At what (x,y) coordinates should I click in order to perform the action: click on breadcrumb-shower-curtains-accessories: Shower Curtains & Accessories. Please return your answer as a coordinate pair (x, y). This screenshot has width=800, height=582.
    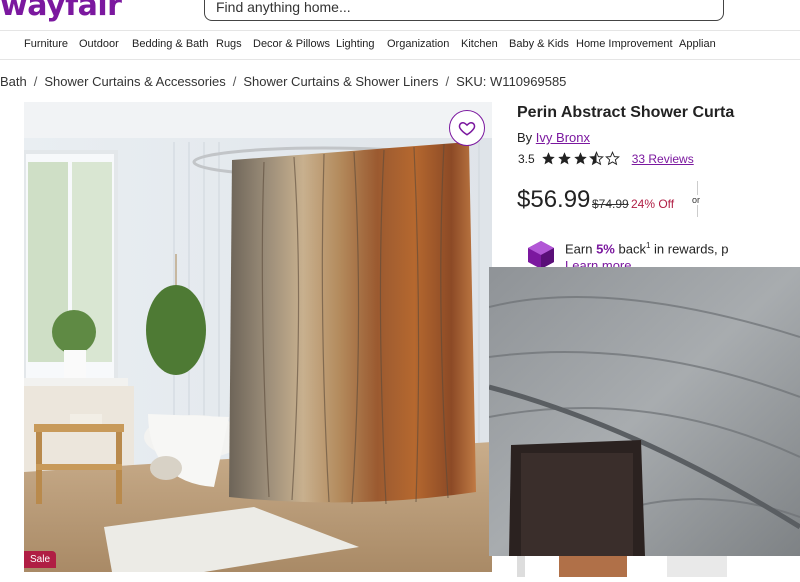
    Looking at the image, I should click on (134, 81).